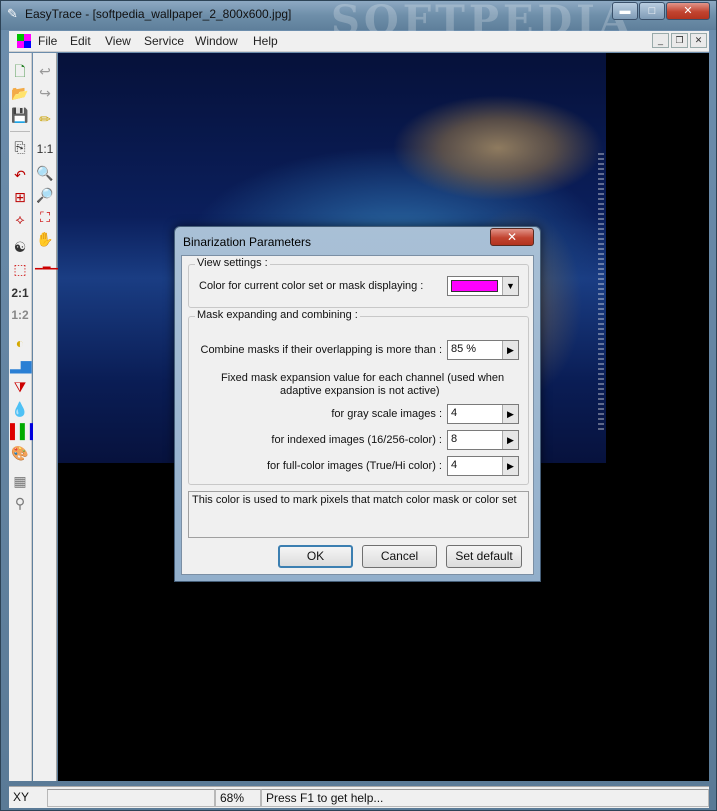  What do you see at coordinates (625, 11) in the screenshot?
I see `minimize-button: ▬` at bounding box center [625, 11].